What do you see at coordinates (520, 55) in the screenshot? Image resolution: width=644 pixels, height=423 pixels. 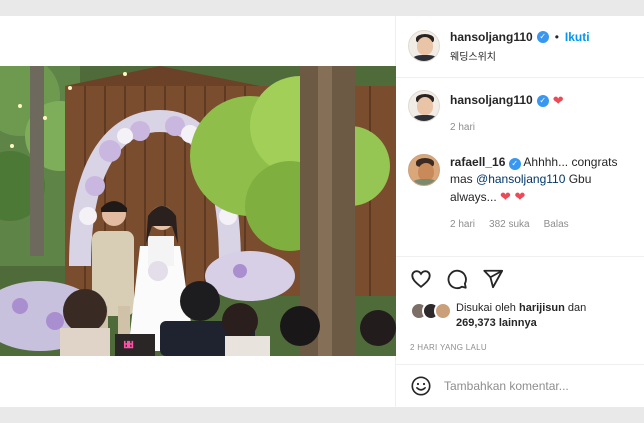 I see `post-location: 웨딩스위치` at bounding box center [520, 55].